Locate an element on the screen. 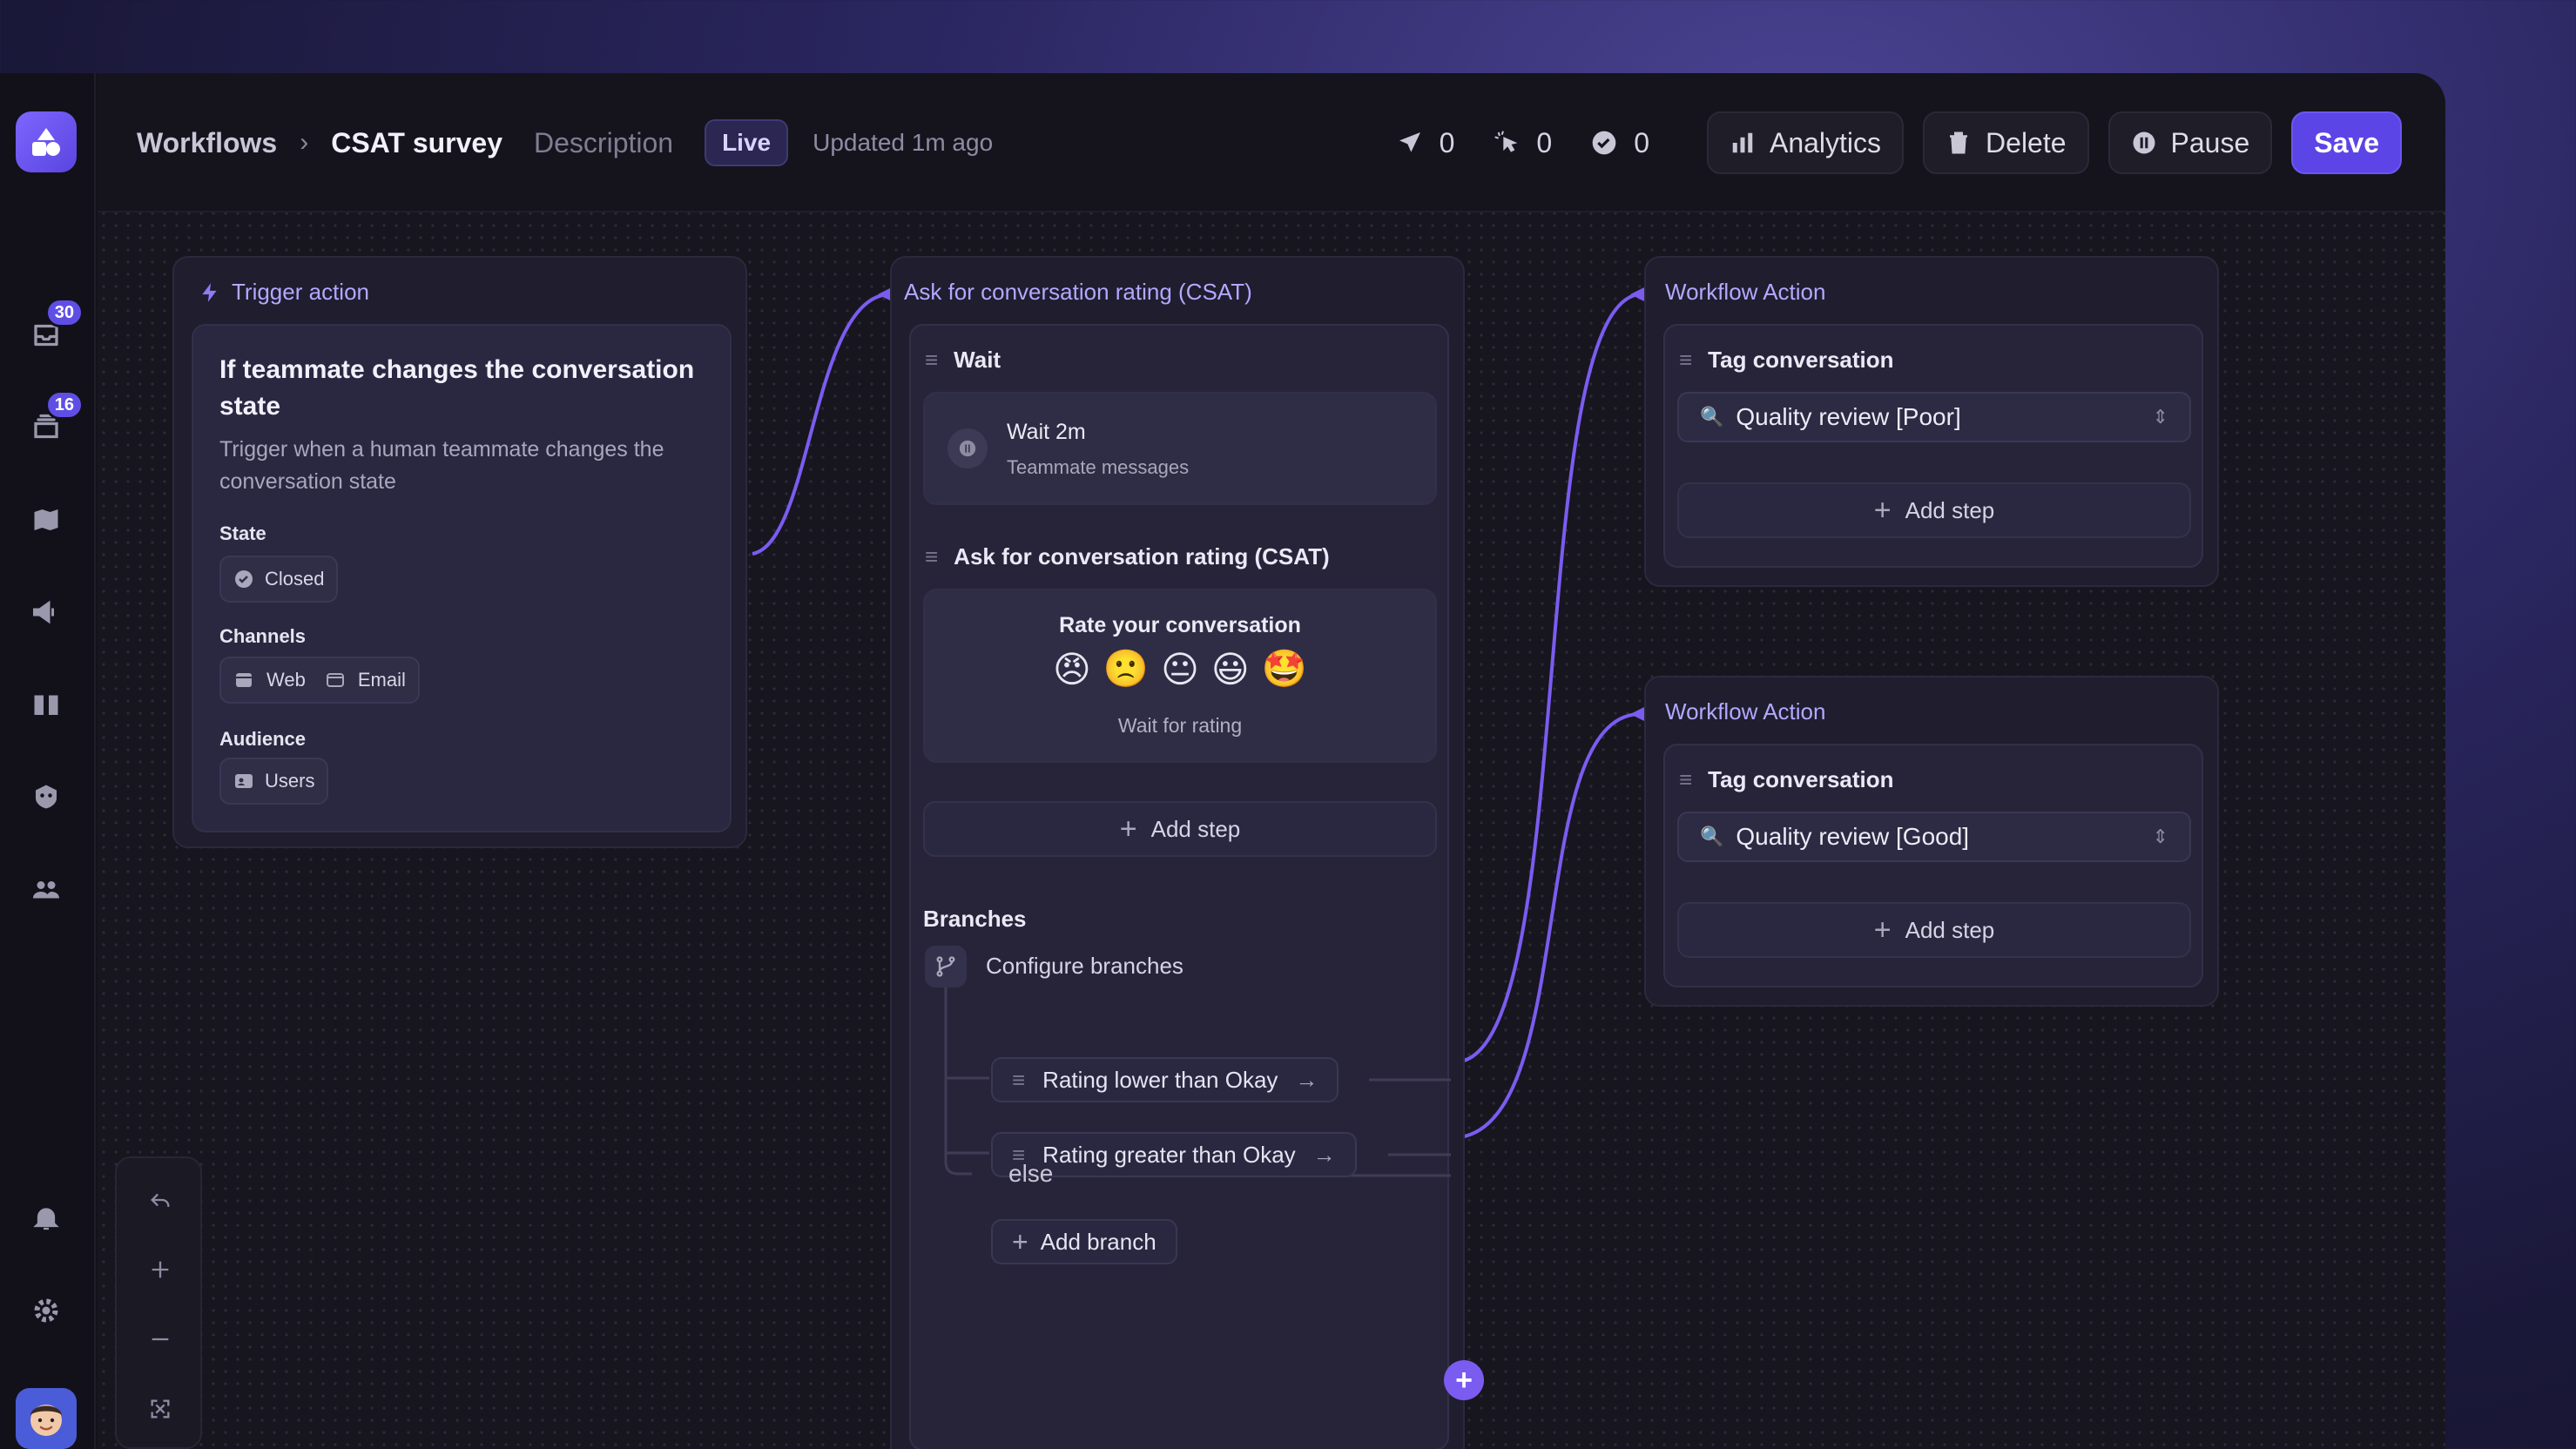  state-chip: Closed is located at coordinates (279, 579).